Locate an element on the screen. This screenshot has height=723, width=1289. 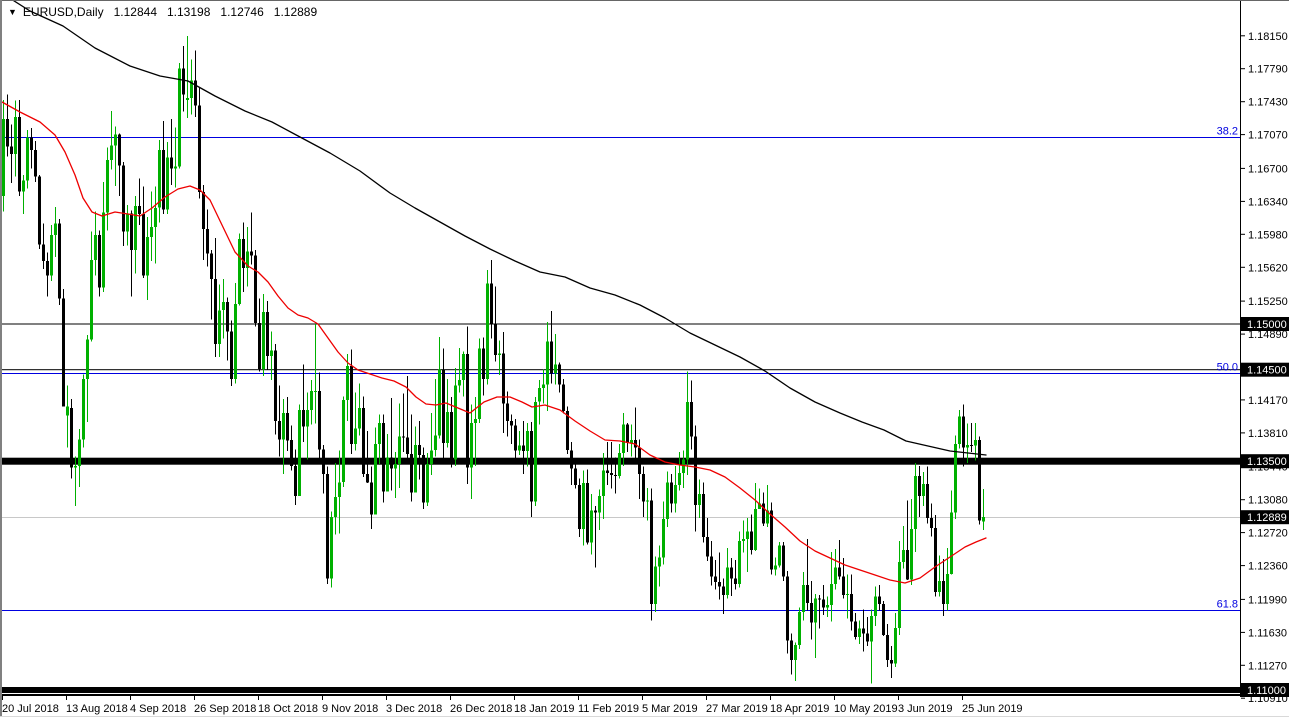
x-axis-date-label: 3 Jun 2019 is located at coordinates (925, 709).